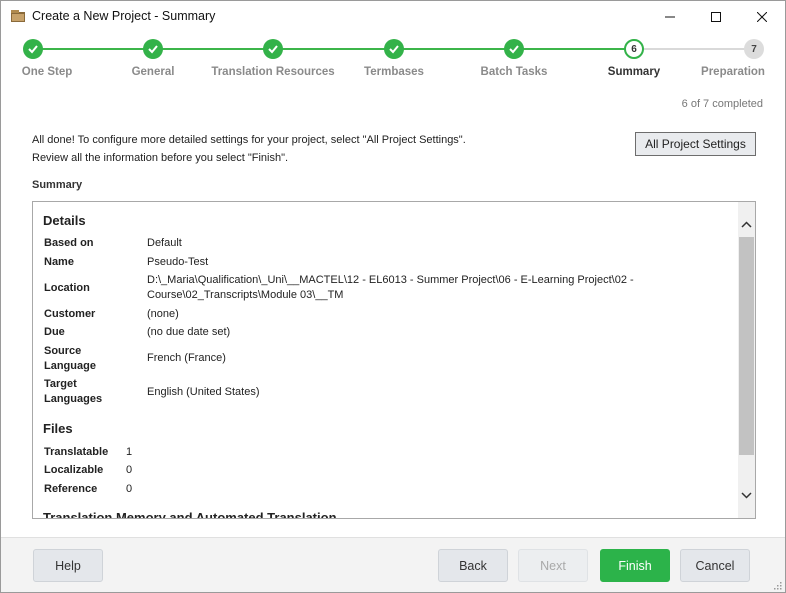 This screenshot has height=593, width=786. I want to click on localizable-value: 0, so click(129, 470).